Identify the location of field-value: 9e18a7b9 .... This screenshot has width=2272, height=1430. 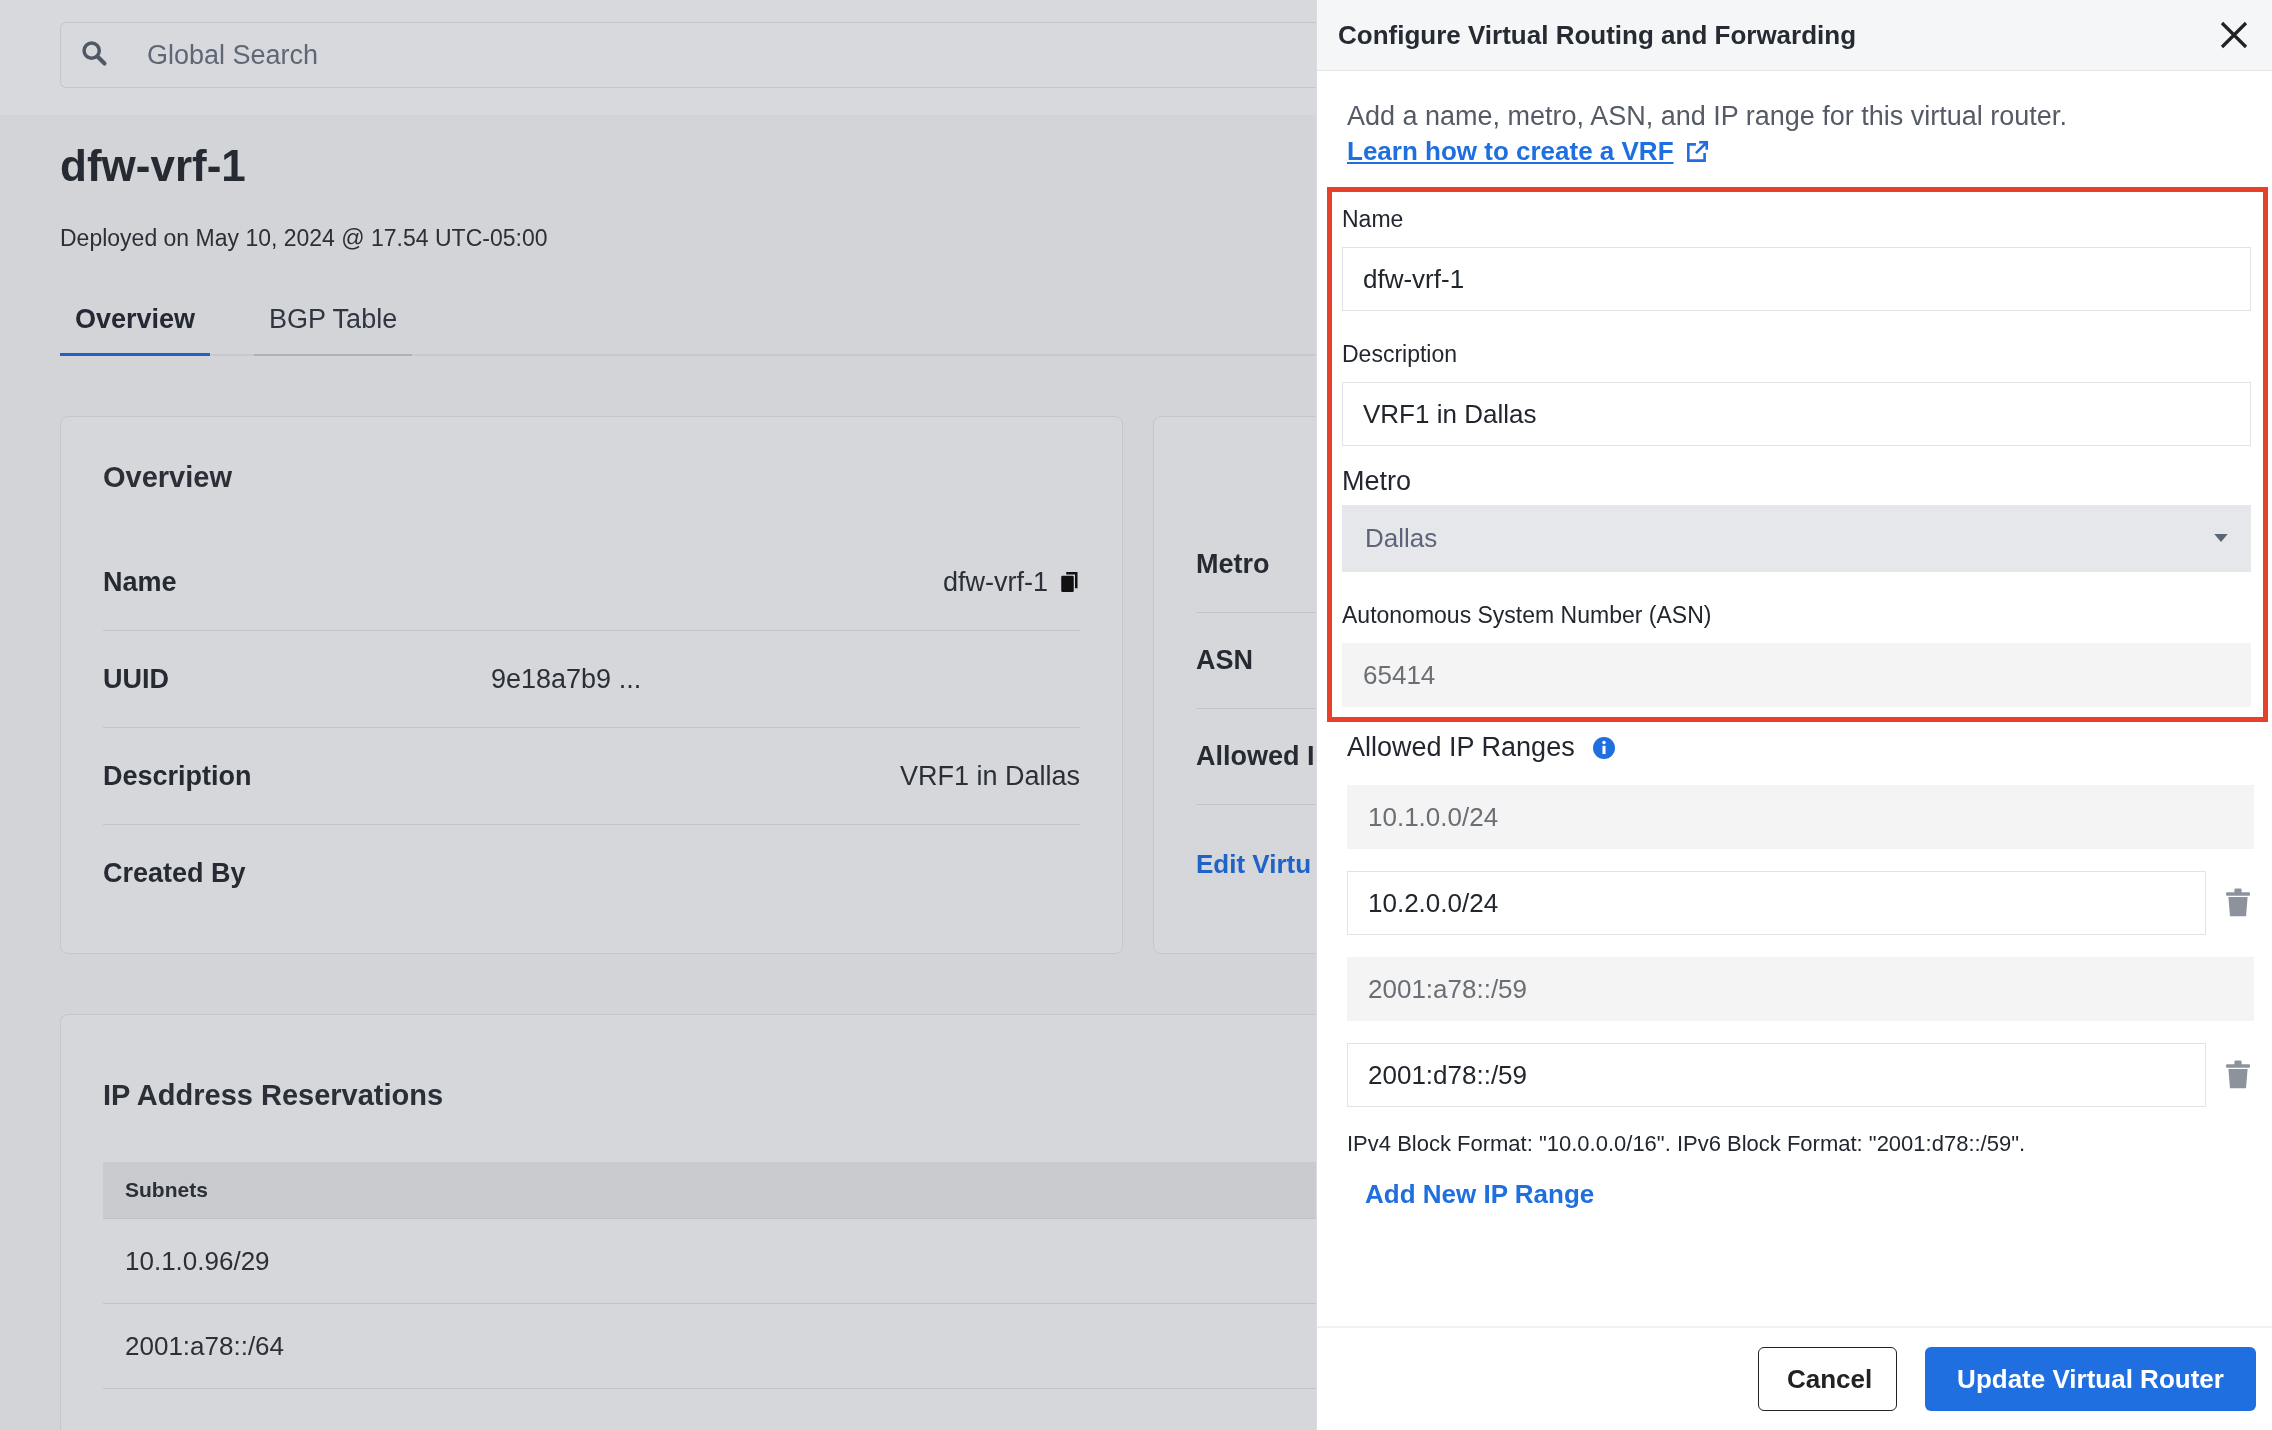
(566, 679).